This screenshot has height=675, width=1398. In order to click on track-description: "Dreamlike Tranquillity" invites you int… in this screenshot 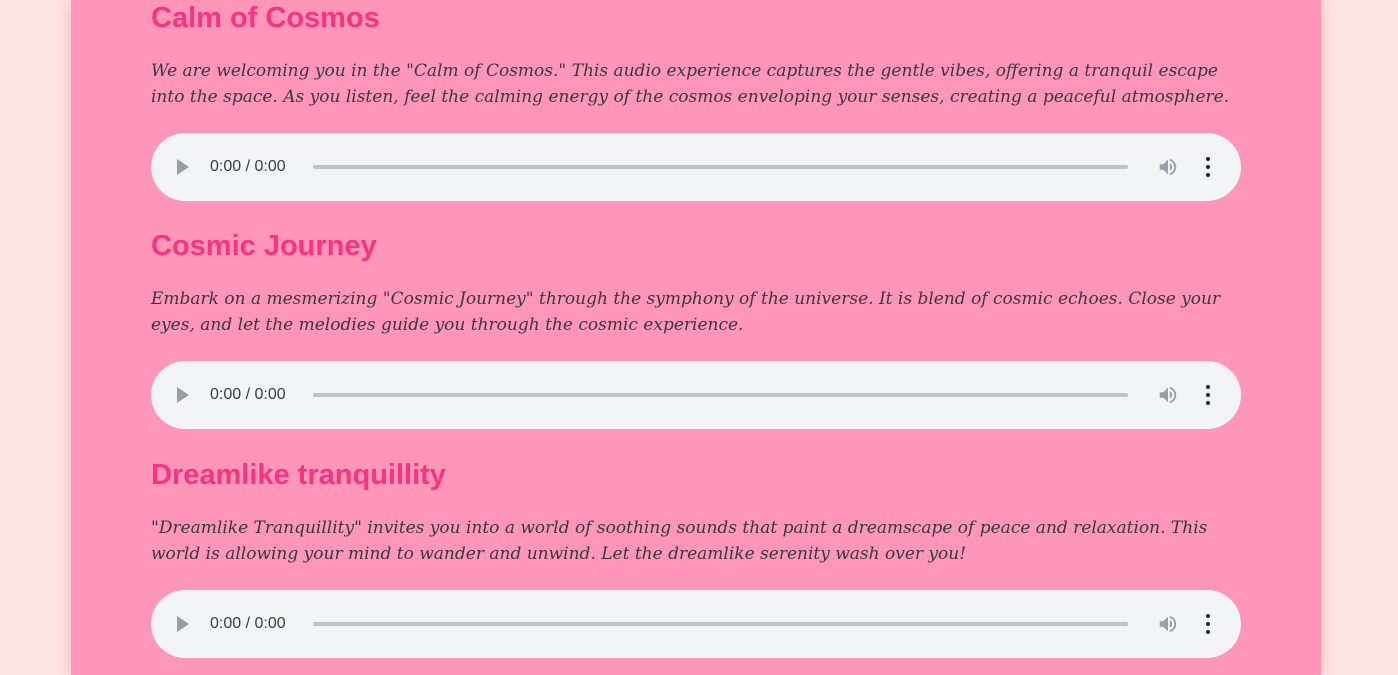, I will do `click(679, 541)`.